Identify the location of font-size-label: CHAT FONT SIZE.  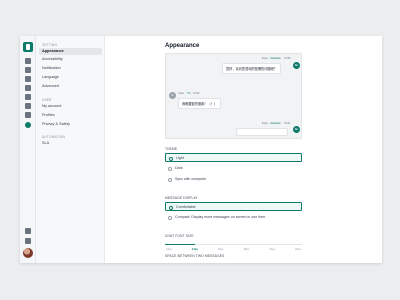
(179, 236).